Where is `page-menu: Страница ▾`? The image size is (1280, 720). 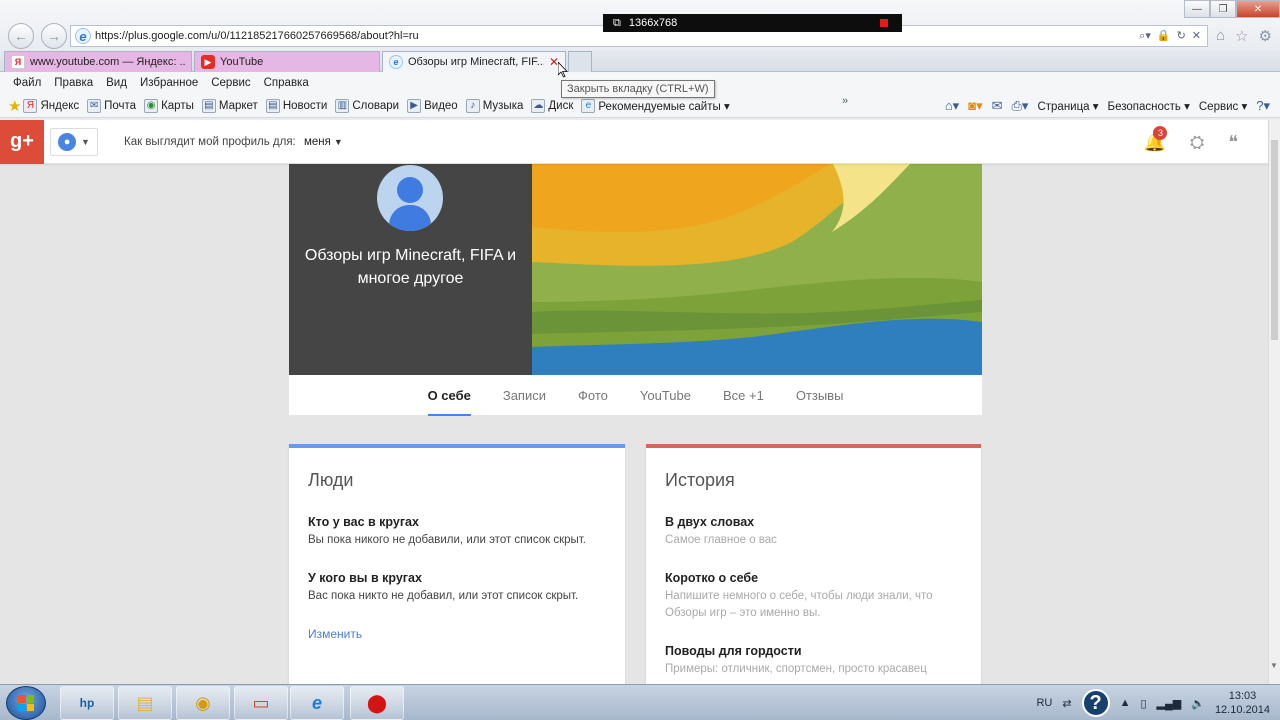 page-menu: Страница ▾ is located at coordinates (1067, 106).